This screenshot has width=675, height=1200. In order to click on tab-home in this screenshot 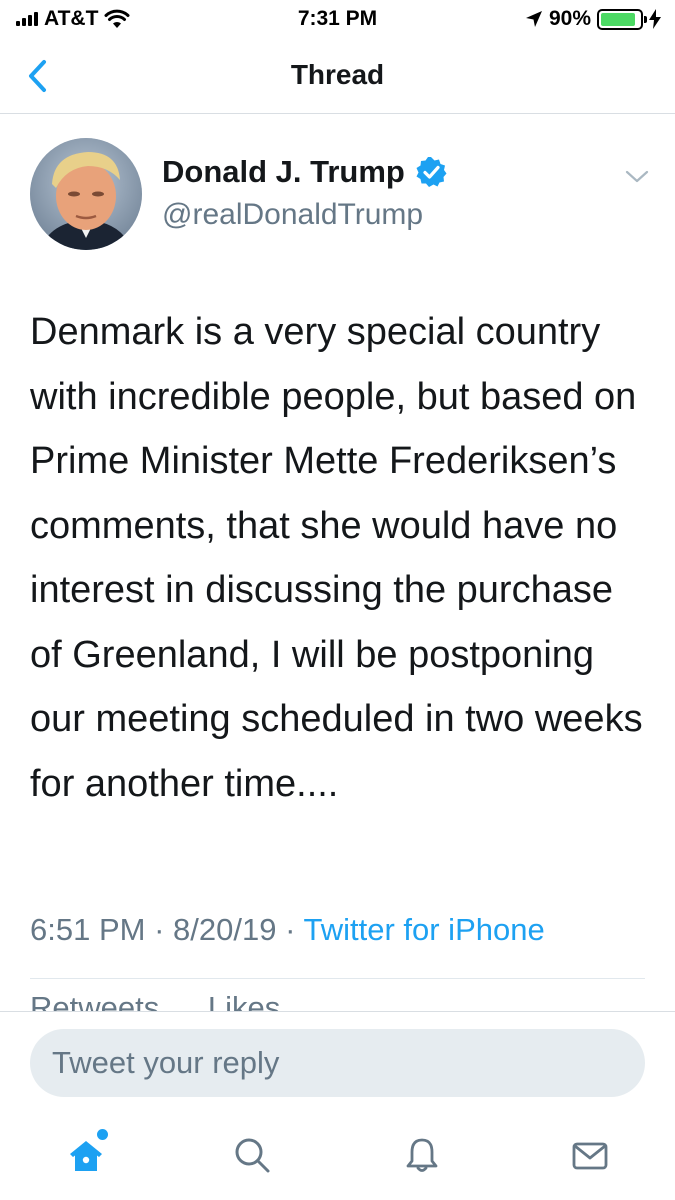, I will do `click(86, 1155)`.